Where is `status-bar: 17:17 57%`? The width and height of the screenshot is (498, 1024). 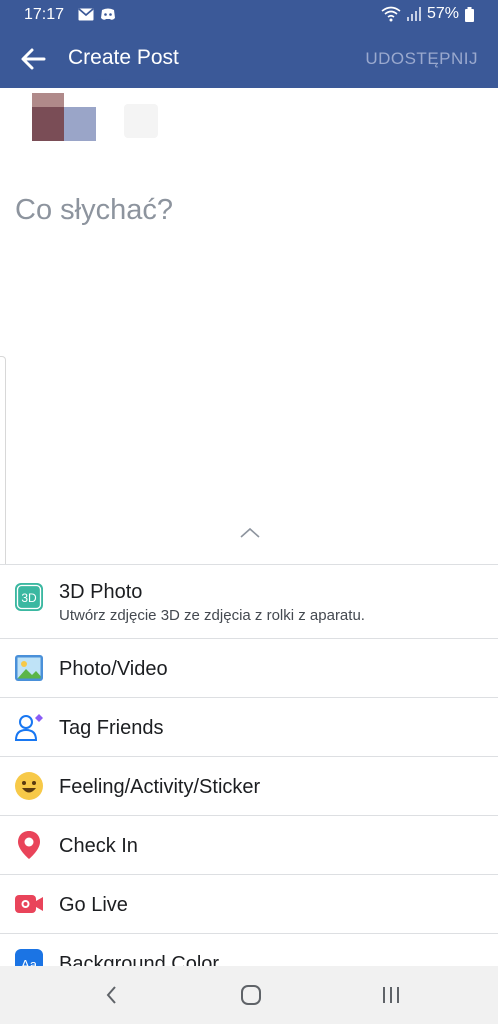 status-bar: 17:17 57% is located at coordinates (249, 15).